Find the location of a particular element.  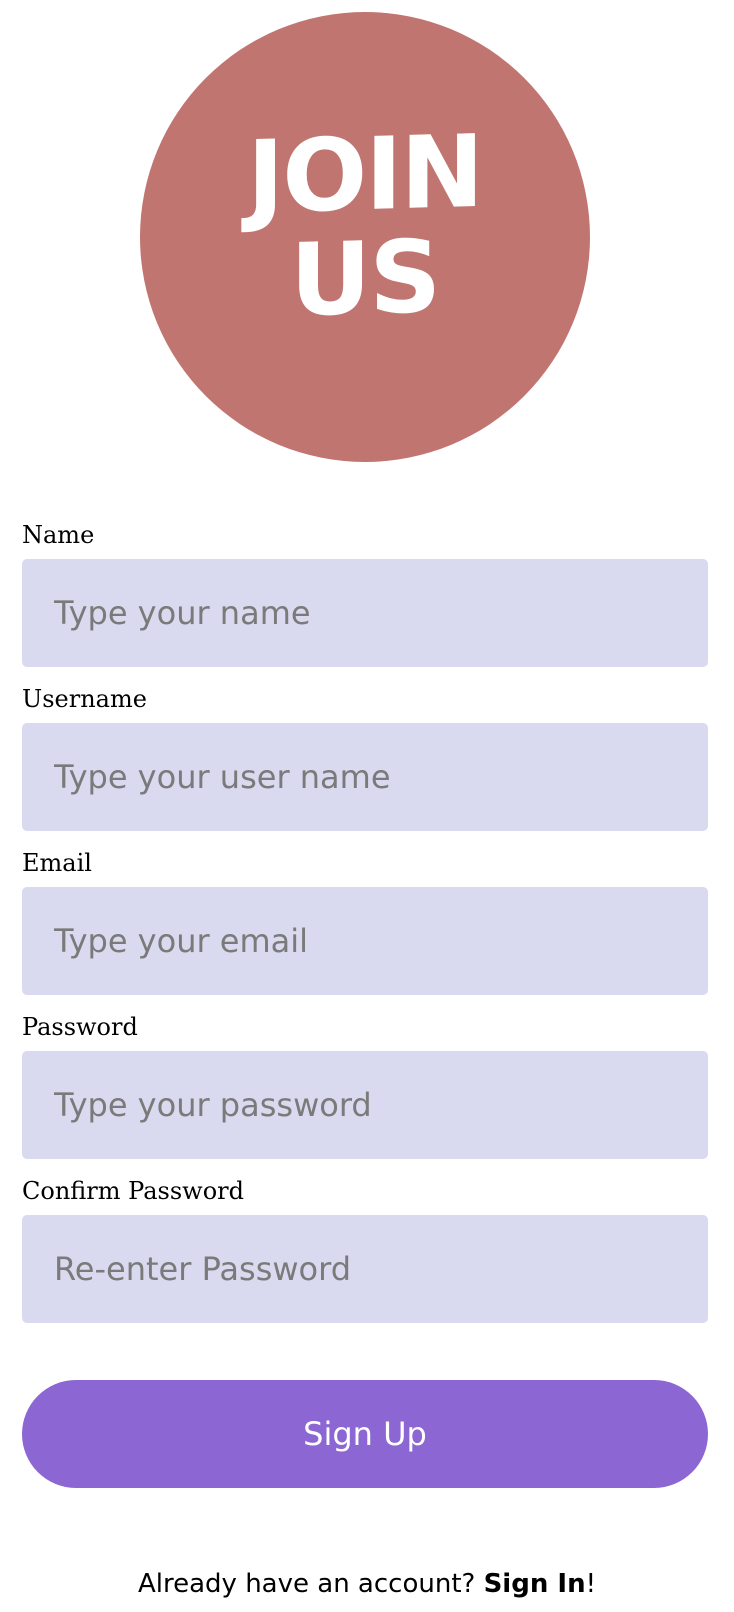

signin-prompt-suffix: ! is located at coordinates (591, 1584).